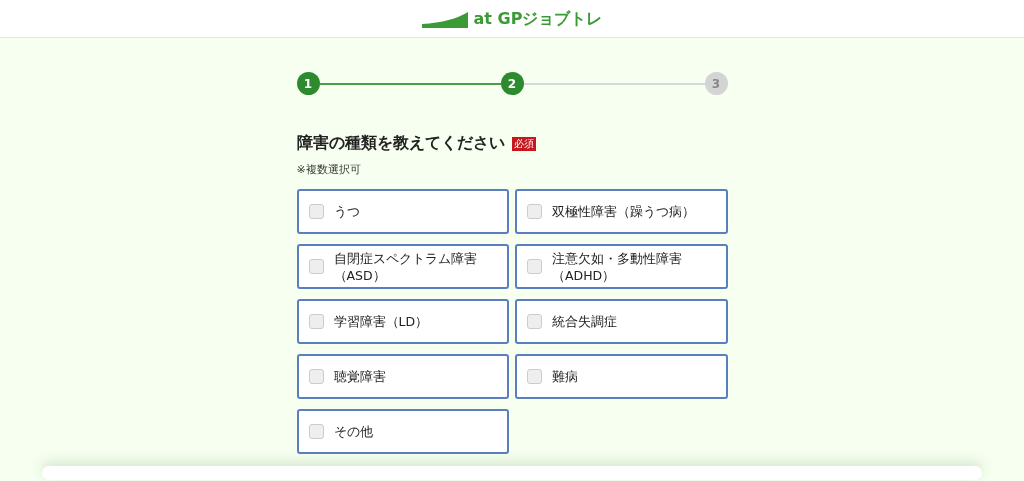  Describe the element at coordinates (716, 83) in the screenshot. I see `step-circle: 3` at that location.